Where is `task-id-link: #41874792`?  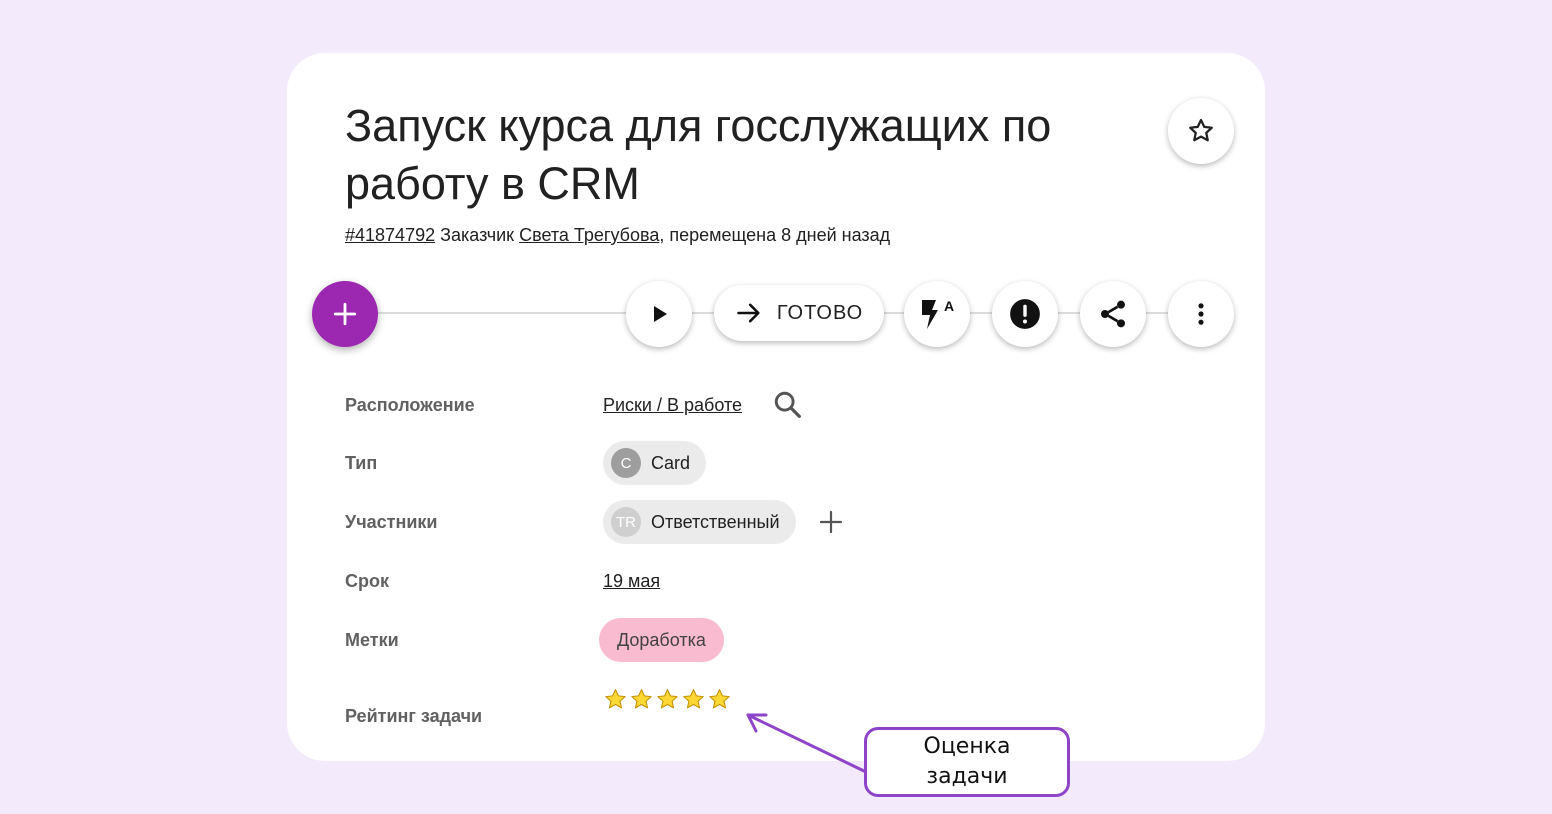
task-id-link: #41874792 is located at coordinates (390, 235).